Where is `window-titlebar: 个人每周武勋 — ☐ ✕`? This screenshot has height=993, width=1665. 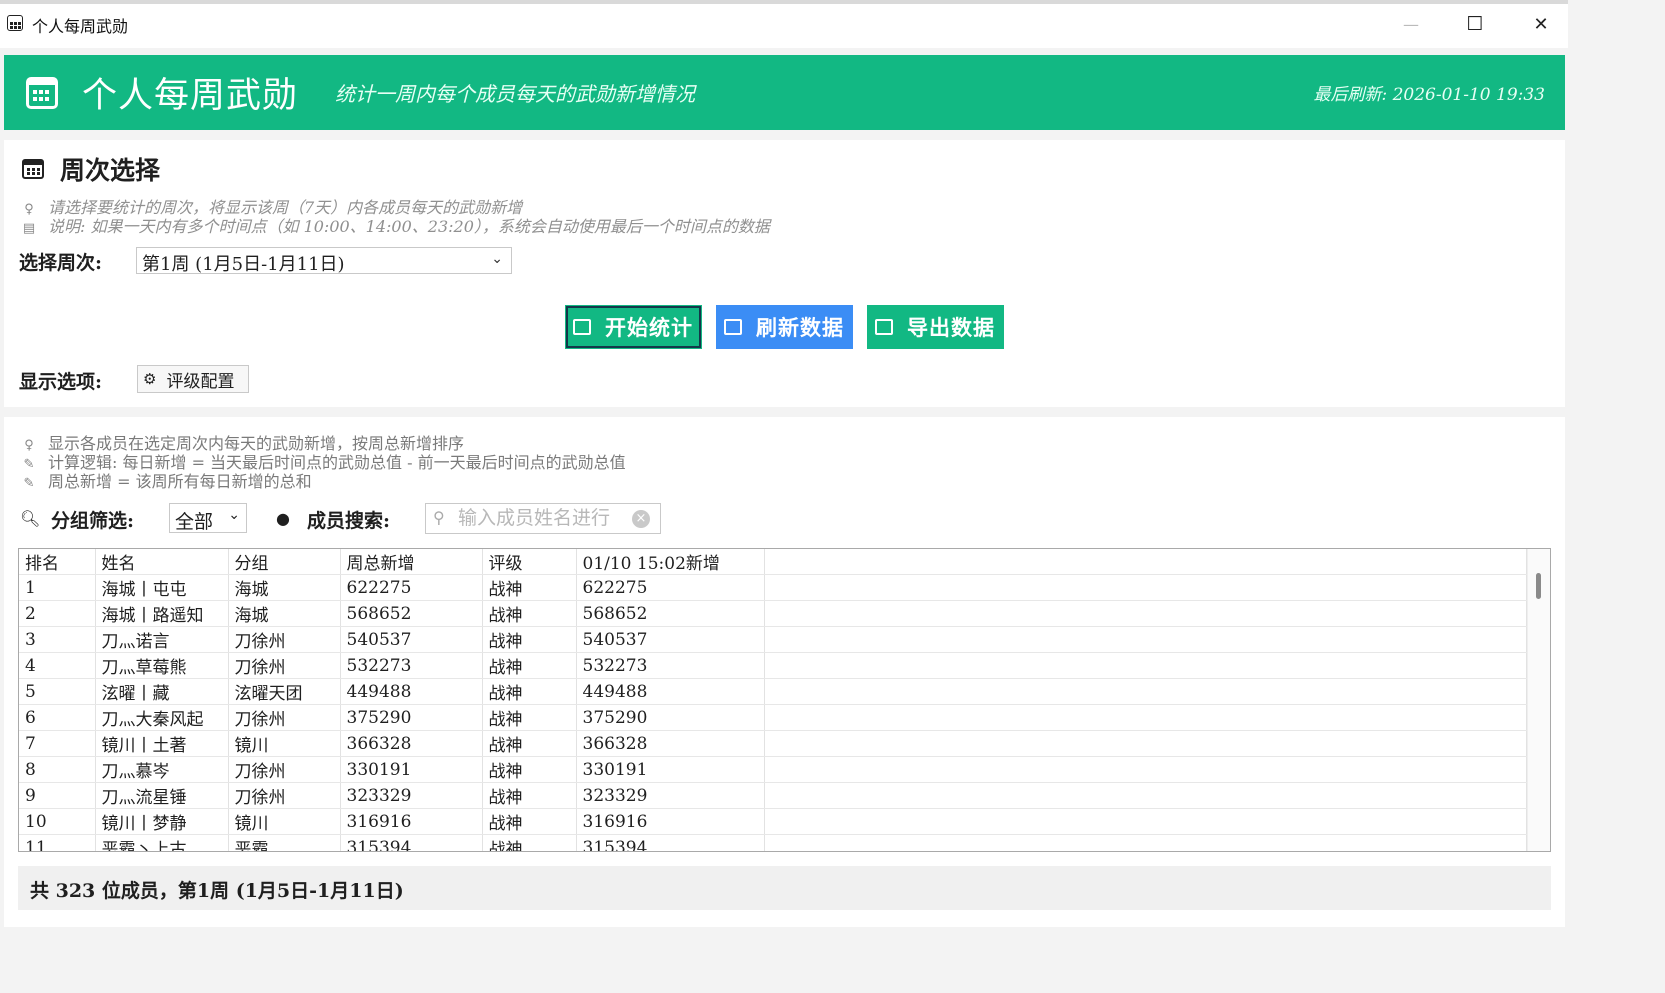 window-titlebar: 个人每周武勋 — ☐ ✕ is located at coordinates (784, 24).